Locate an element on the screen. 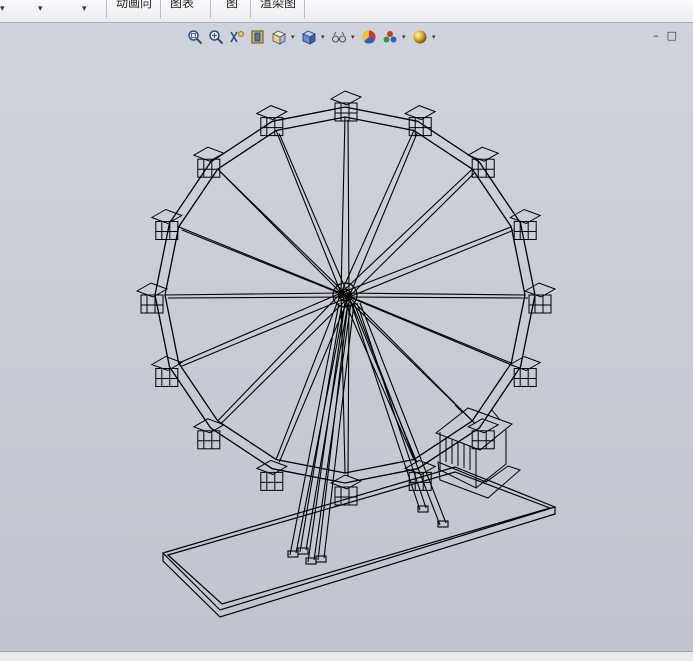 This screenshot has width=693, height=661. base-platform is located at coordinates (359, 542).